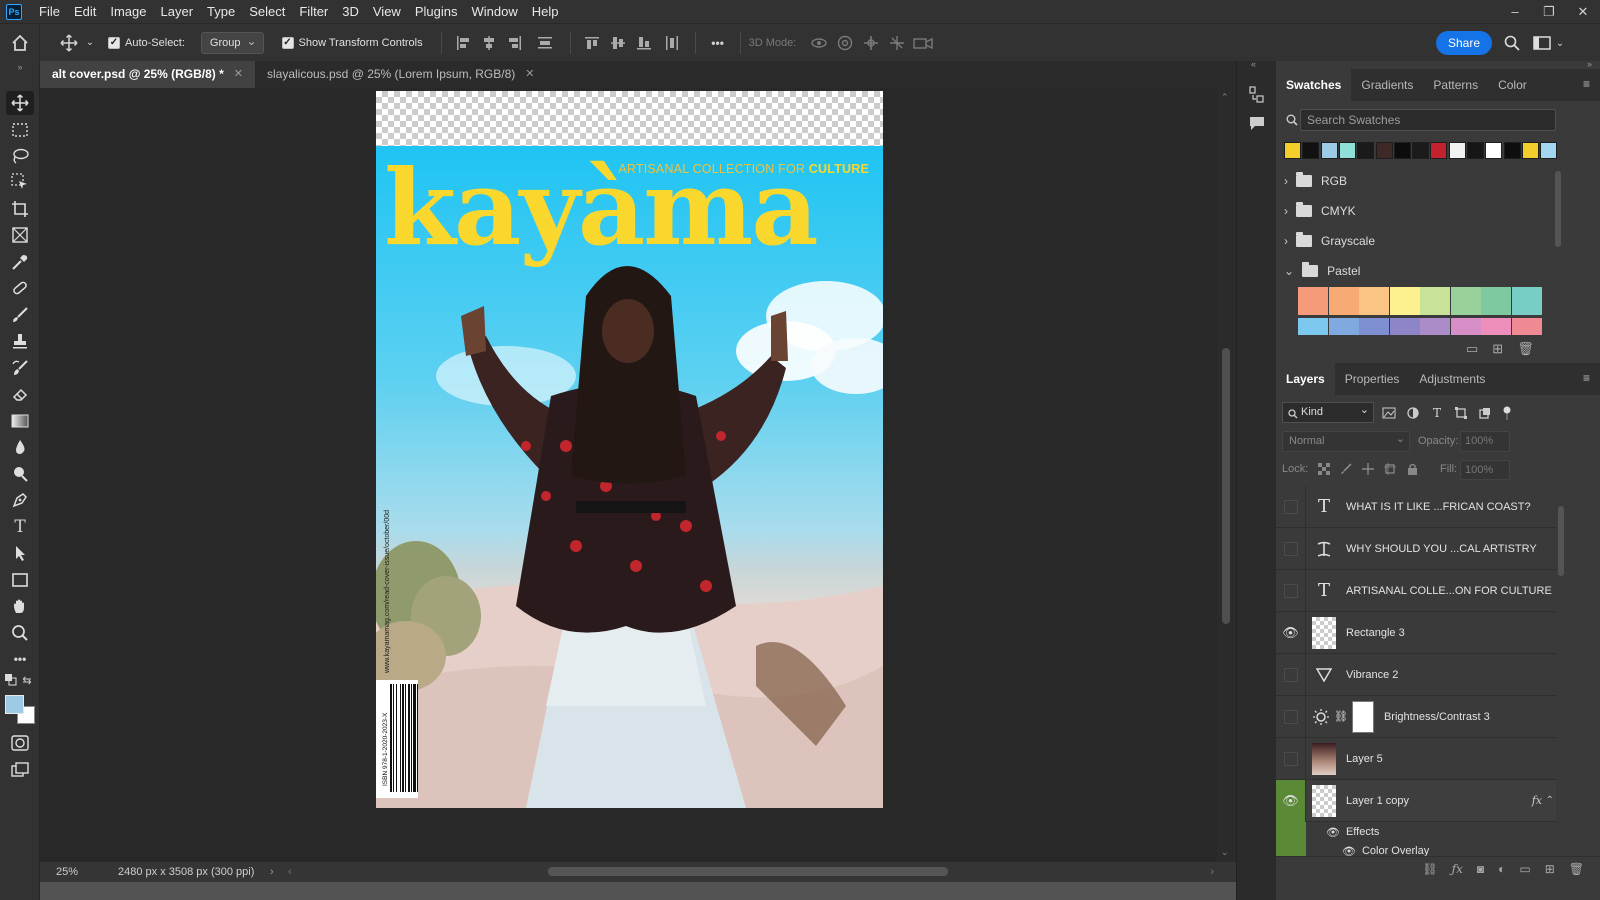 The width and height of the screenshot is (1600, 900). Describe the element at coordinates (871, 43) in the screenshot. I see `3d-pan-icon` at that location.